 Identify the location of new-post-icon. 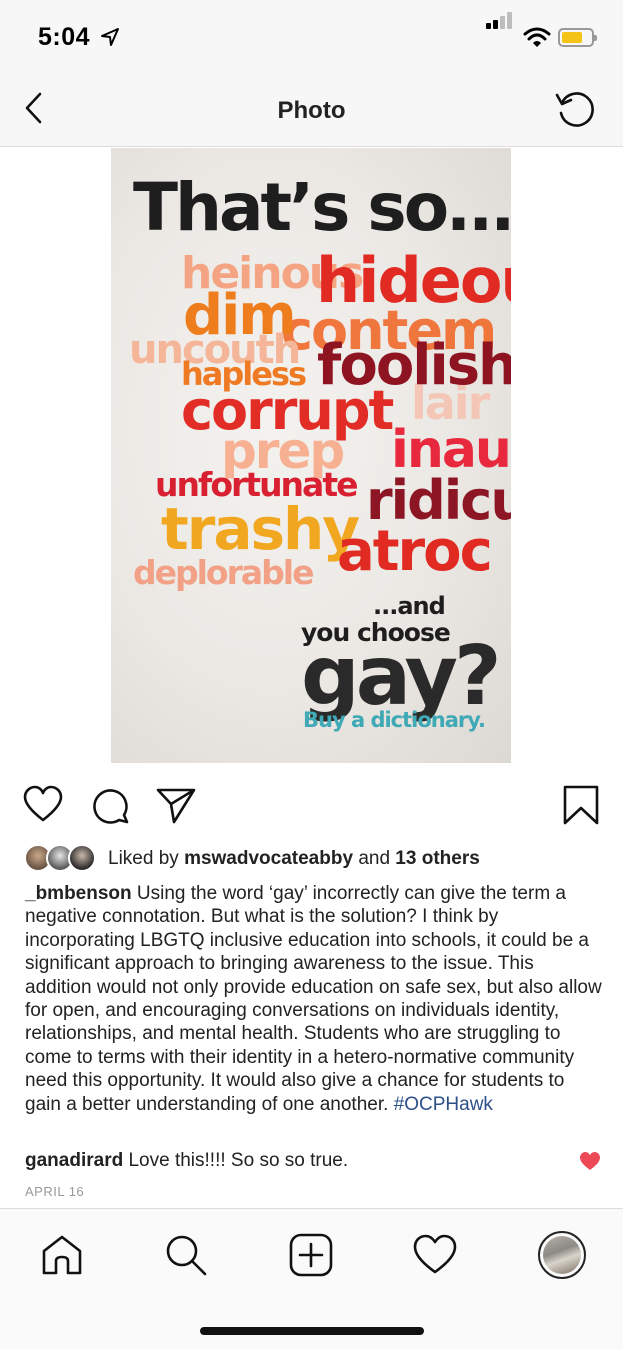
(311, 1255).